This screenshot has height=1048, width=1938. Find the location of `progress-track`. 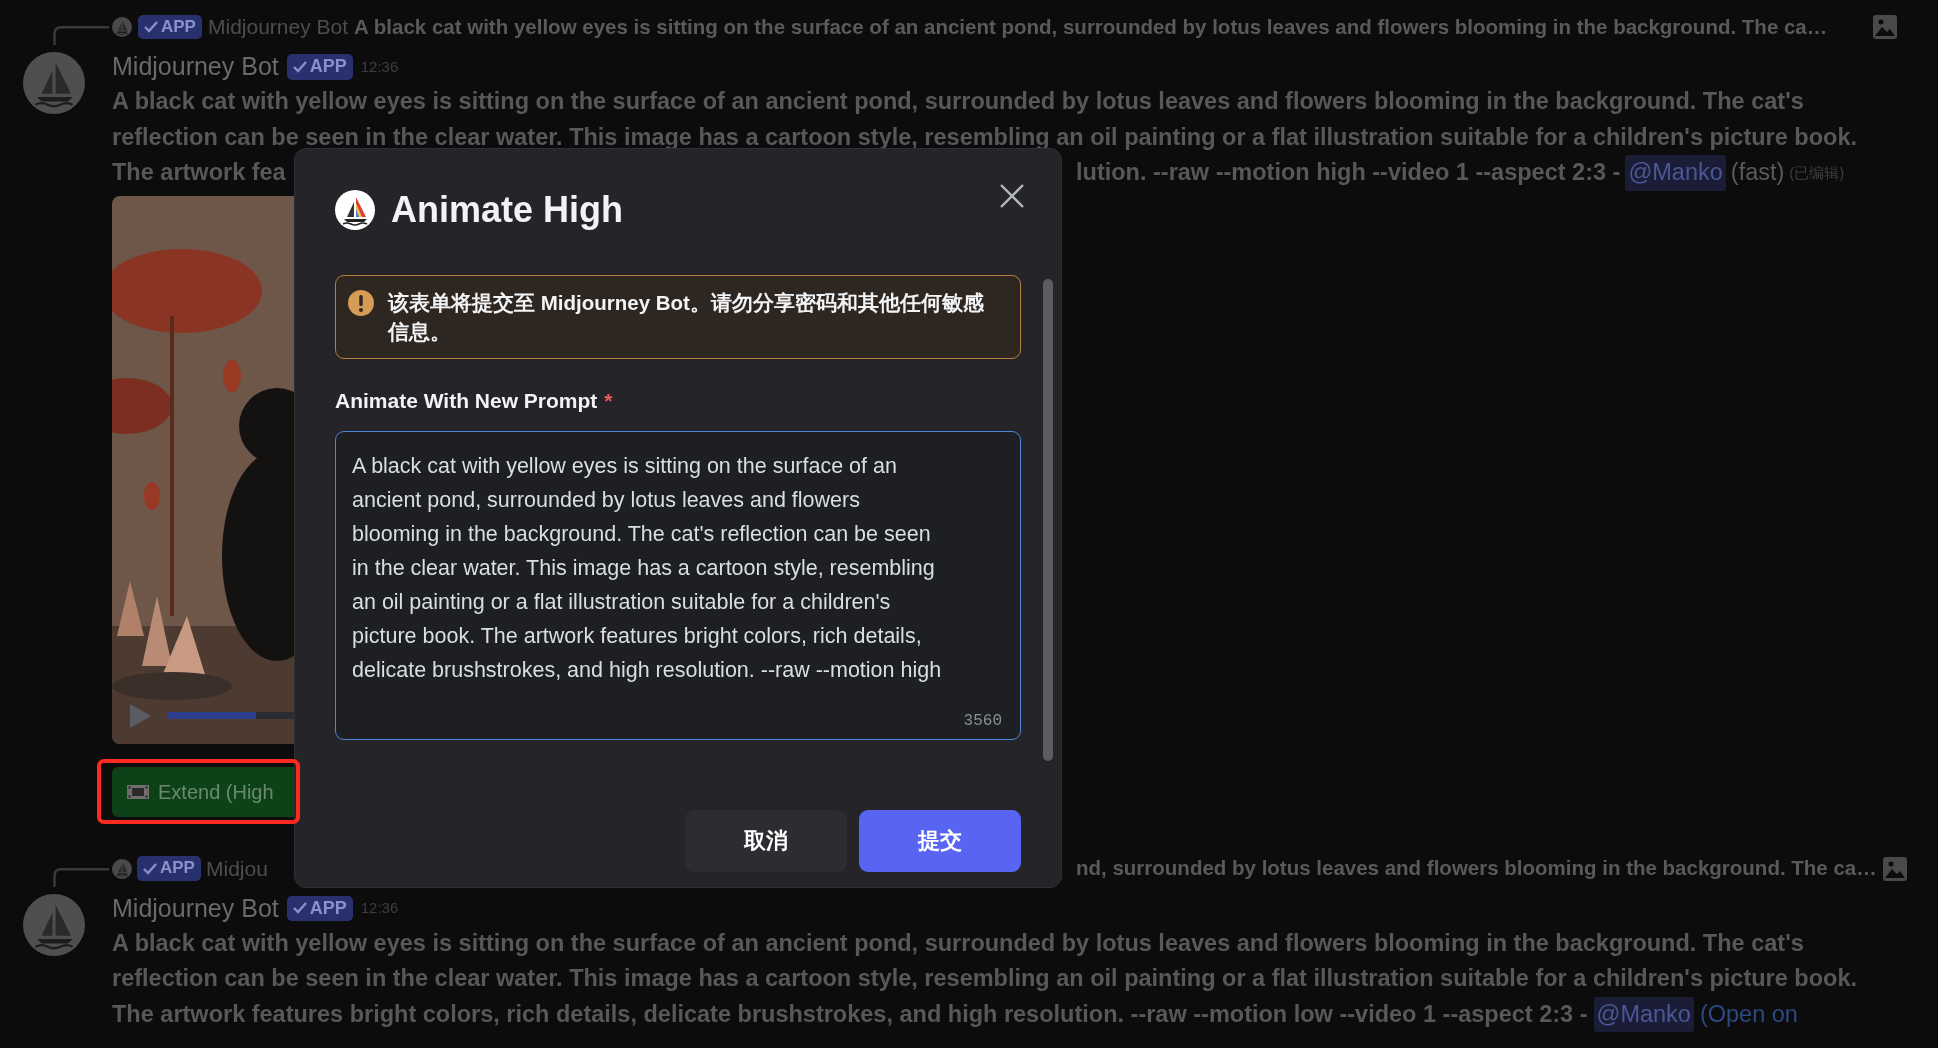

progress-track is located at coordinates (231, 715).